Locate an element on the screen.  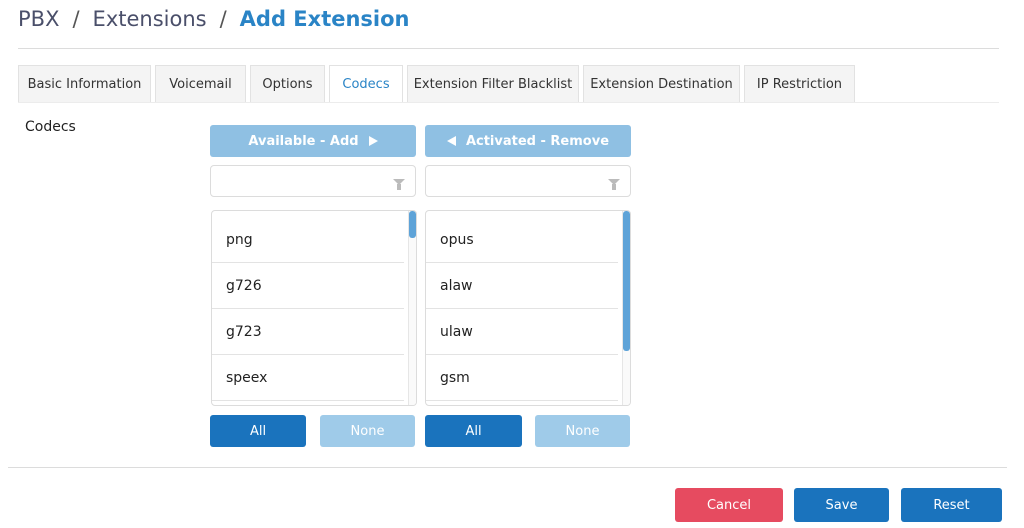
available-filter is located at coordinates (313, 181).